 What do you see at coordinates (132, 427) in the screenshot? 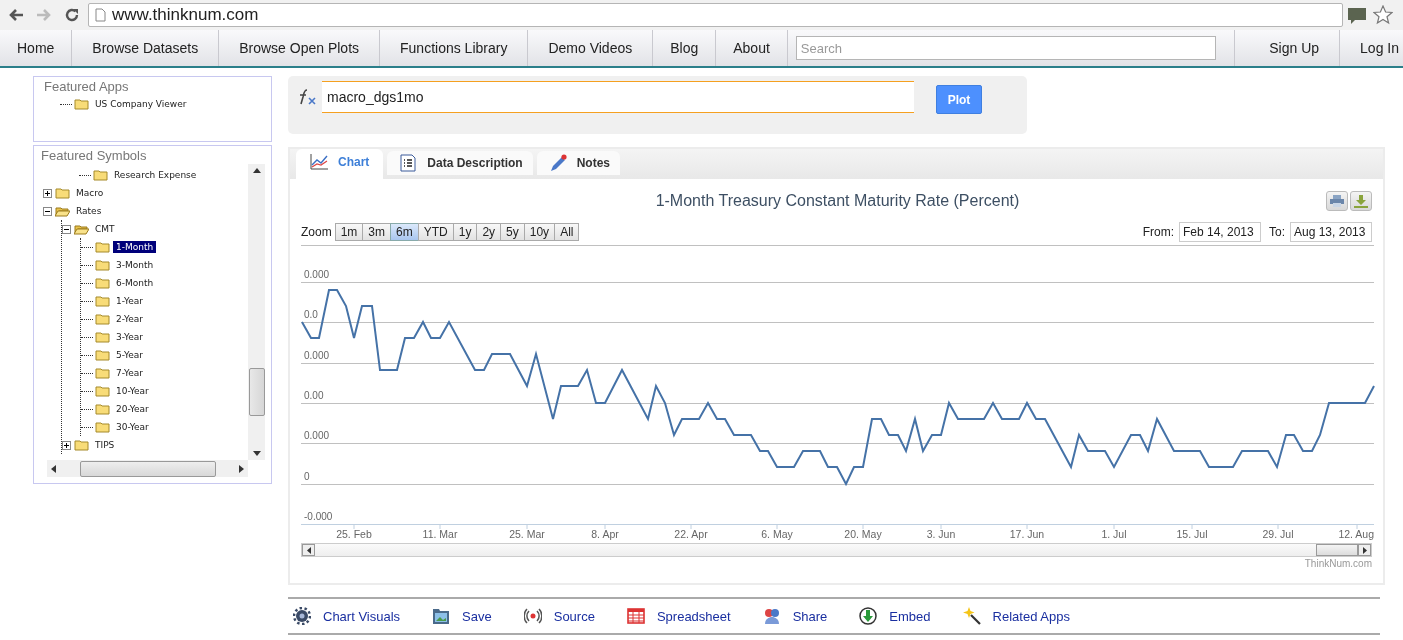
I see `tree-item: 30-Year` at bounding box center [132, 427].